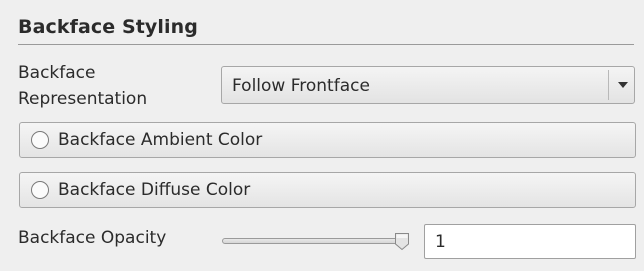  I want to click on backface-opacity-slider, so click(317, 242).